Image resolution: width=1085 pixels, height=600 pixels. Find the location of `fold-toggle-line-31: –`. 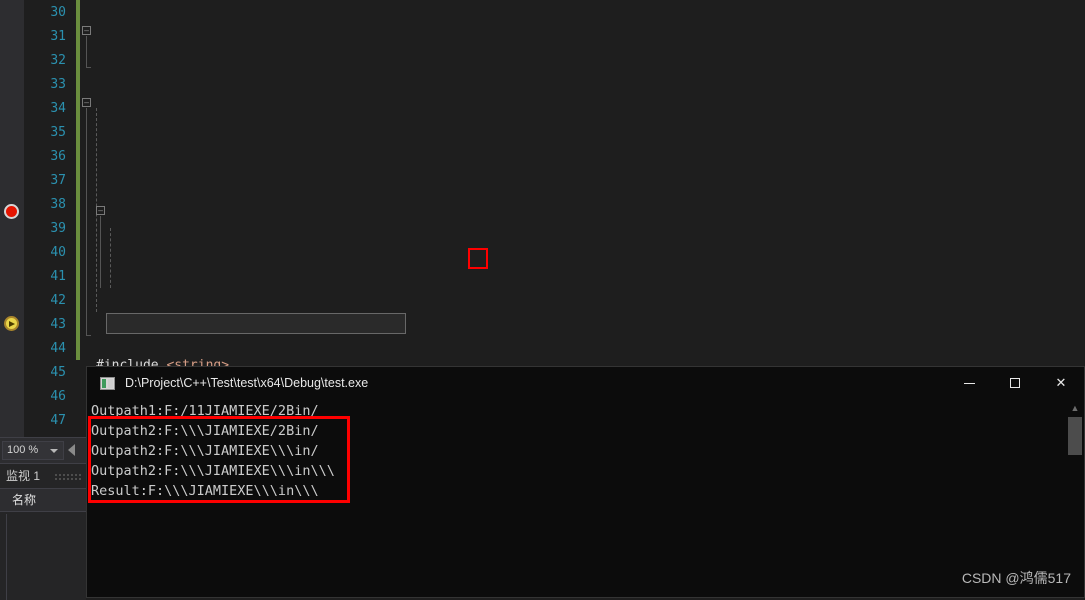

fold-toggle-line-31: – is located at coordinates (86, 30).